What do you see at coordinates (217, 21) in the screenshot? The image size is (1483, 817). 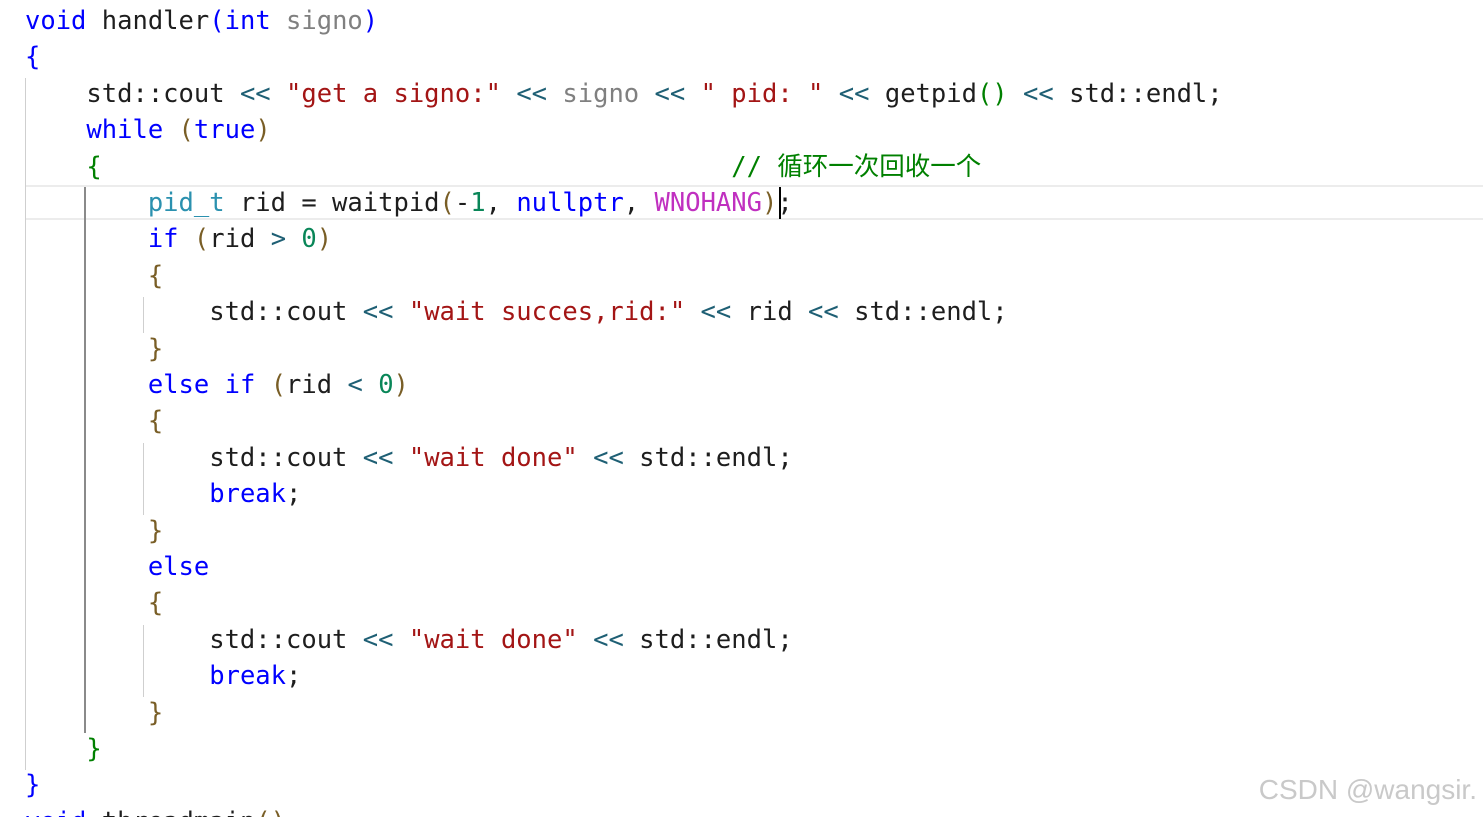 I see `code-token-brace_outer: (` at bounding box center [217, 21].